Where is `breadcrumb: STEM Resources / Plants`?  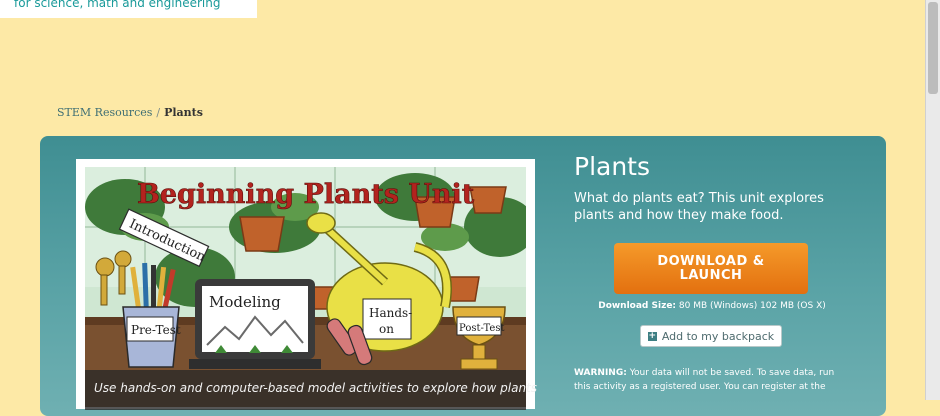 breadcrumb: STEM Resources / Plants is located at coordinates (130, 112).